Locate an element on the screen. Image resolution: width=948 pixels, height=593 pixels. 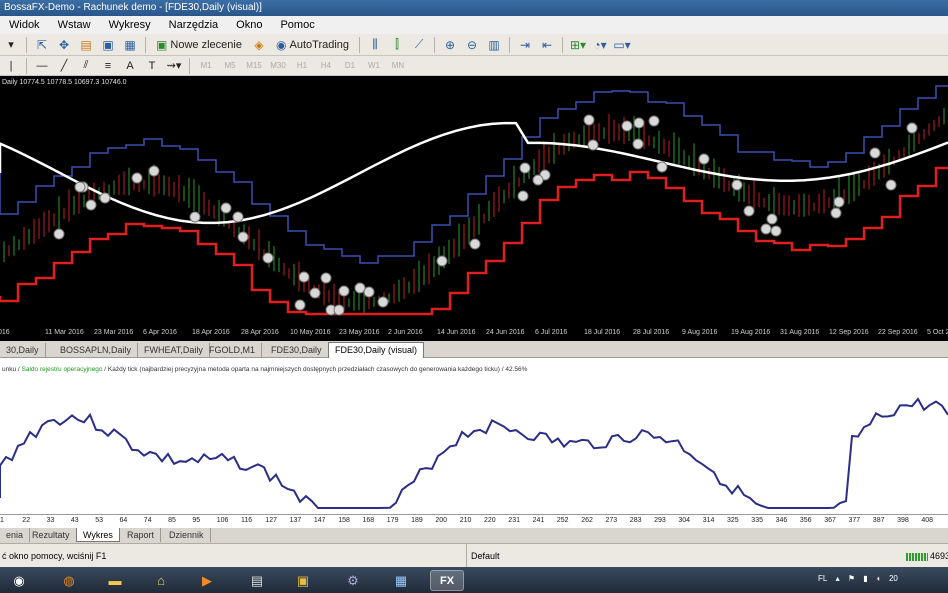
system-tray: FL ▴ ⚑ ▮ ◖ 20 is located at coordinates (861, 578).